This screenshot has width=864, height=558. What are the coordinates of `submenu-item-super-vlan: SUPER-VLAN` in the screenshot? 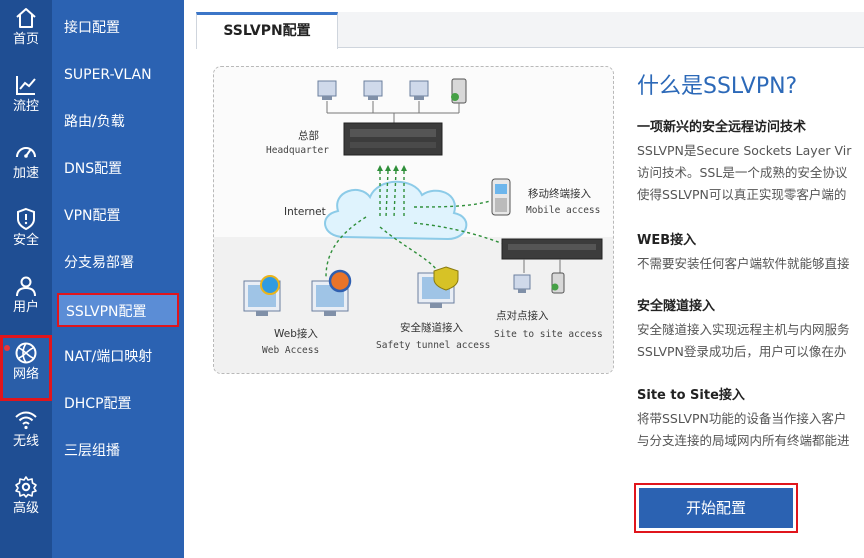 It's located at (118, 75).